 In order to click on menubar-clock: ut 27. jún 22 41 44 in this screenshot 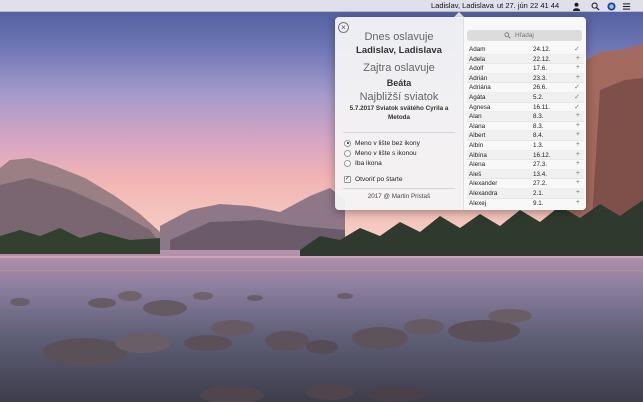, I will do `click(528, 6)`.